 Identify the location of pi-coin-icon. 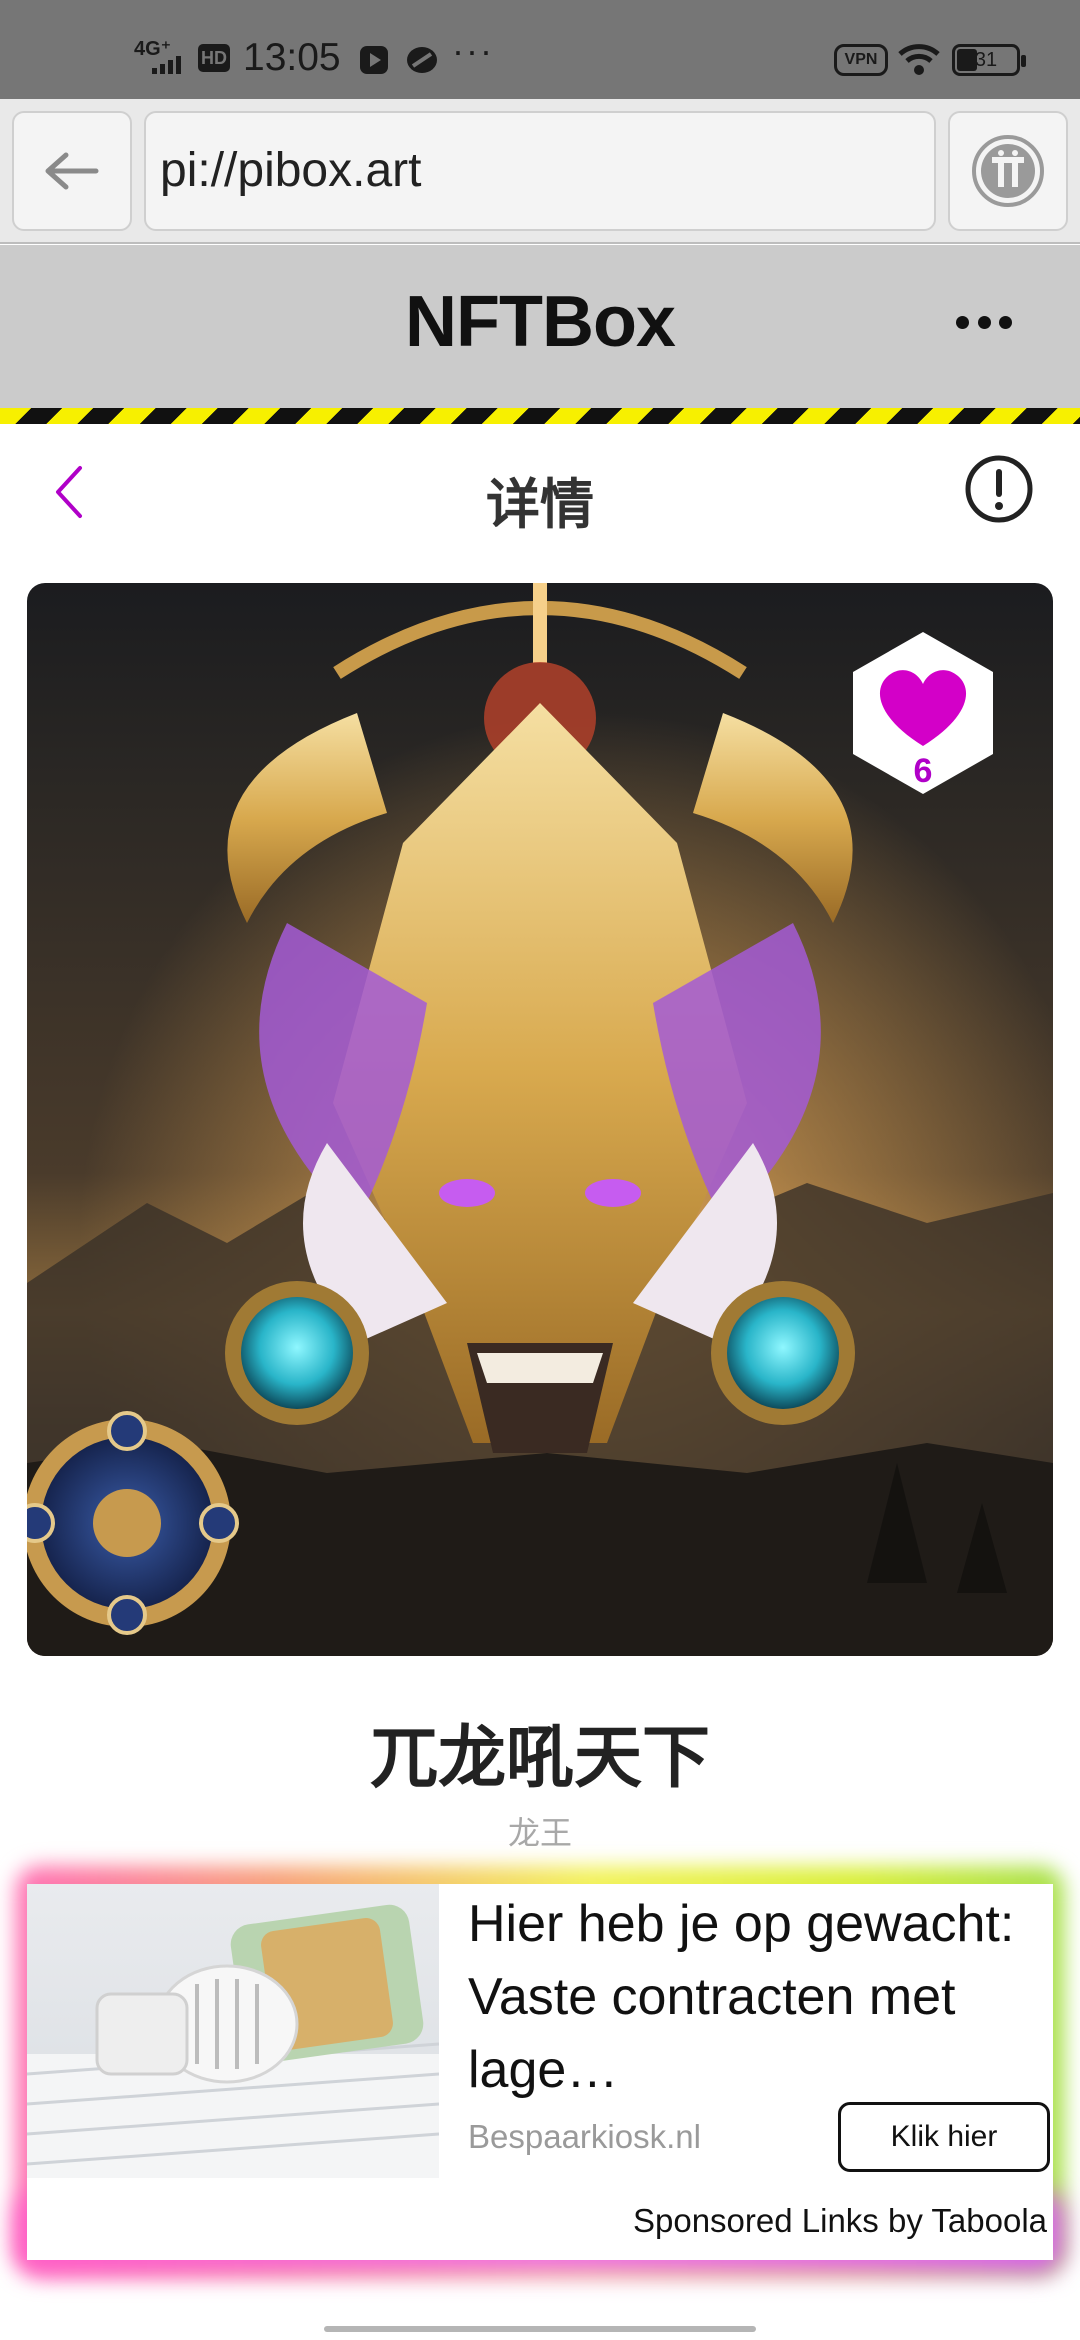
(1008, 171).